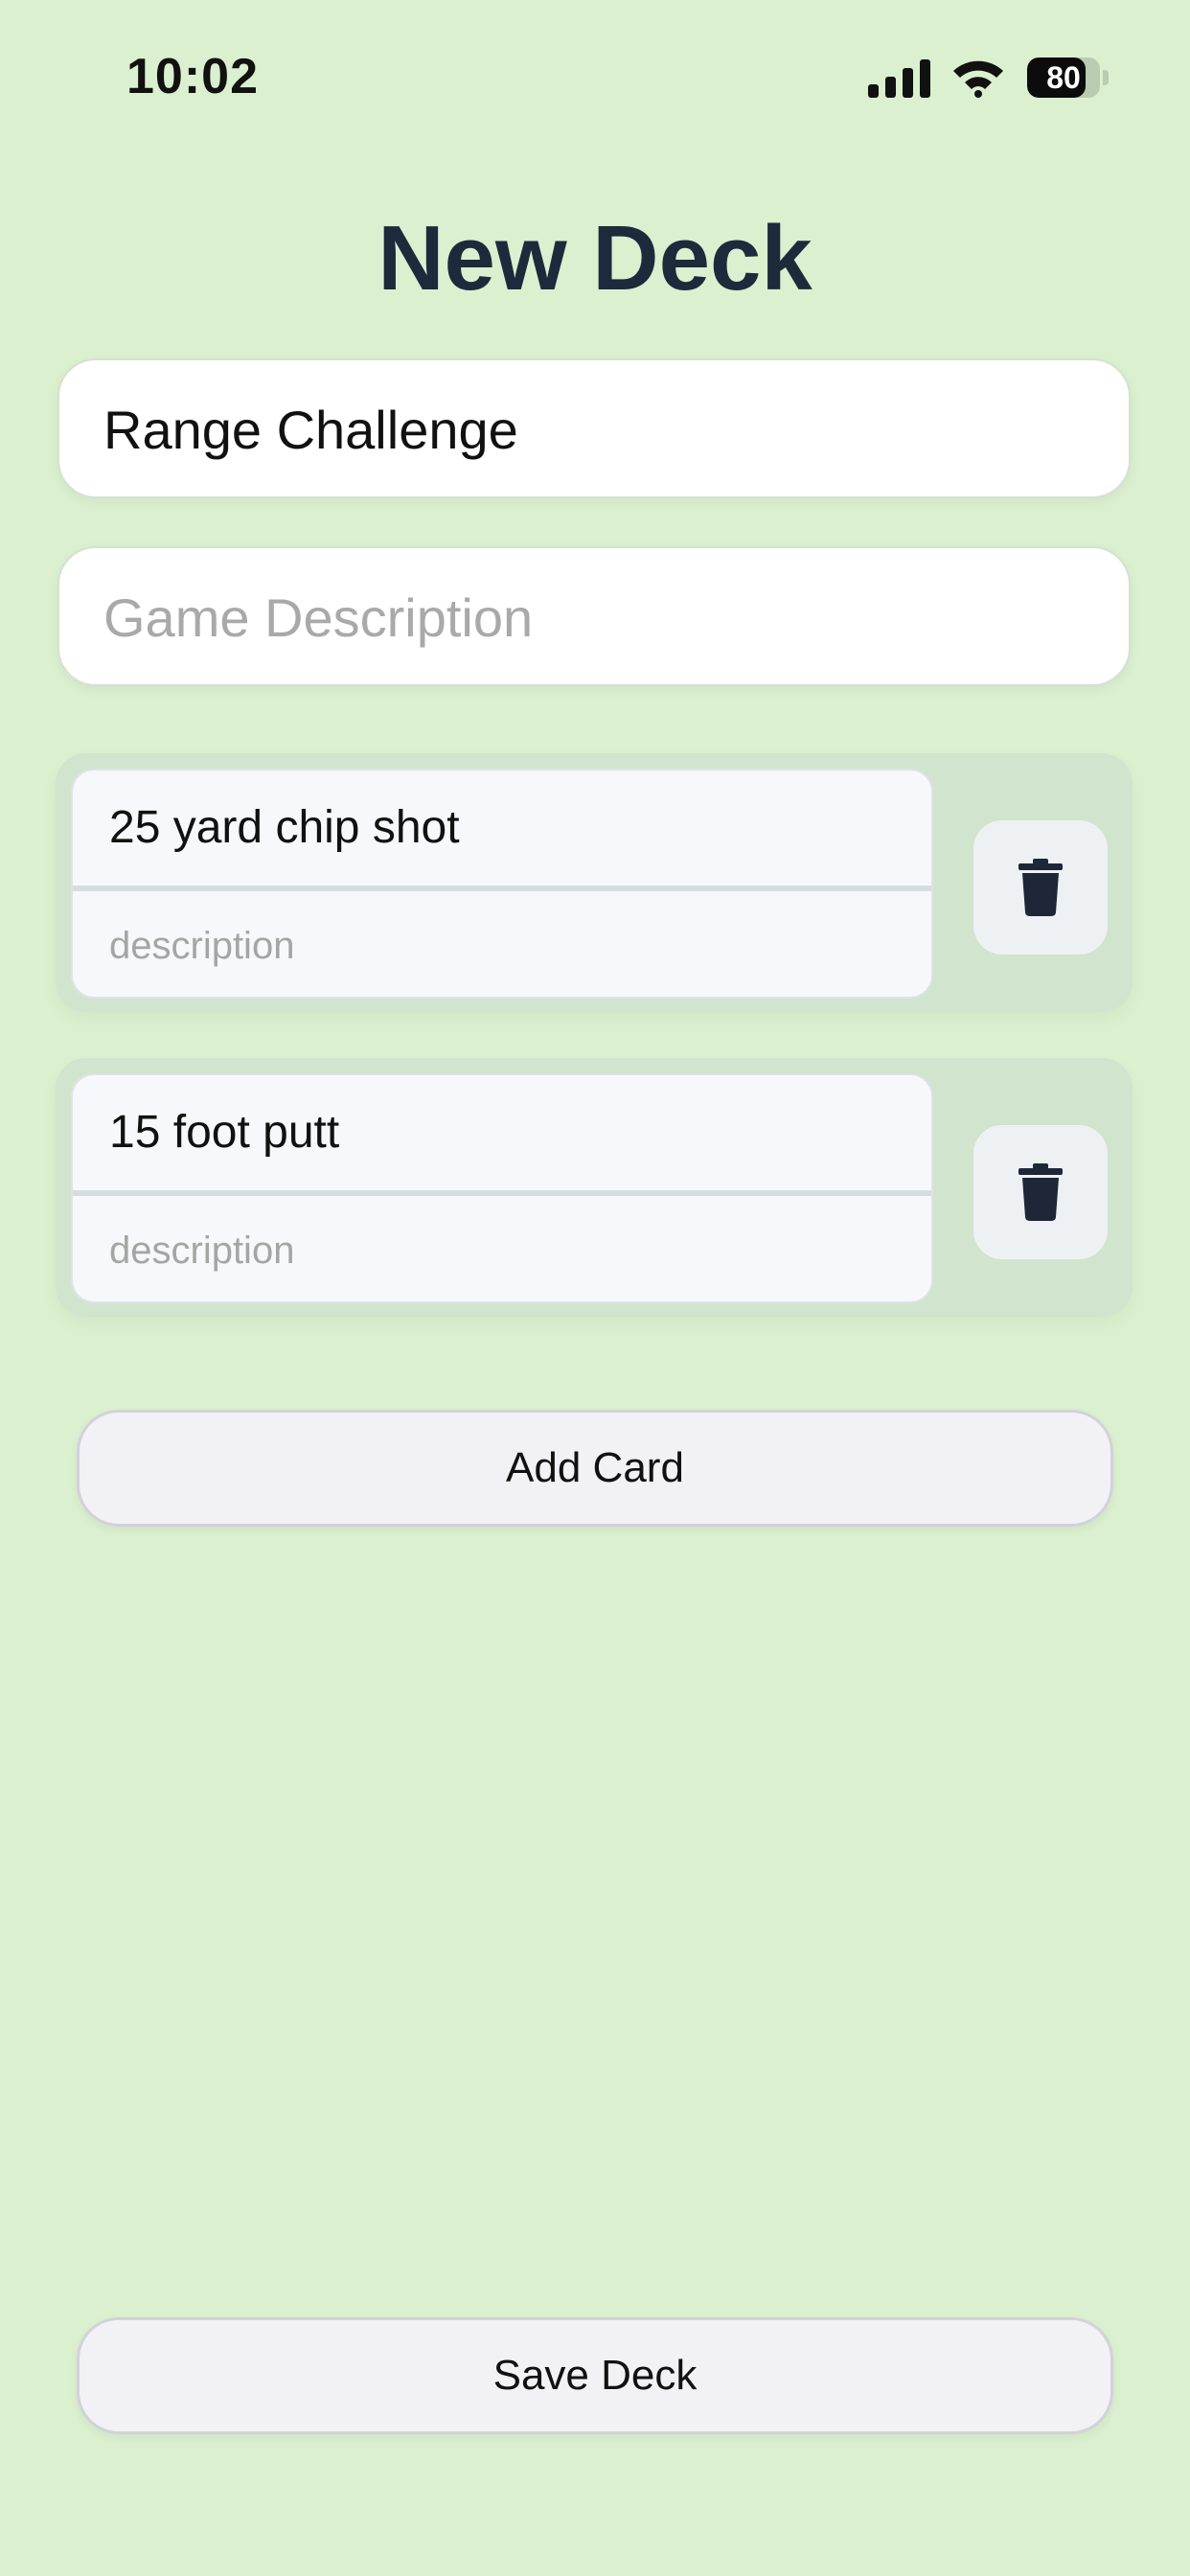 The width and height of the screenshot is (1190, 2576). What do you see at coordinates (311, 430) in the screenshot?
I see `deck-name-value: Range Challenge` at bounding box center [311, 430].